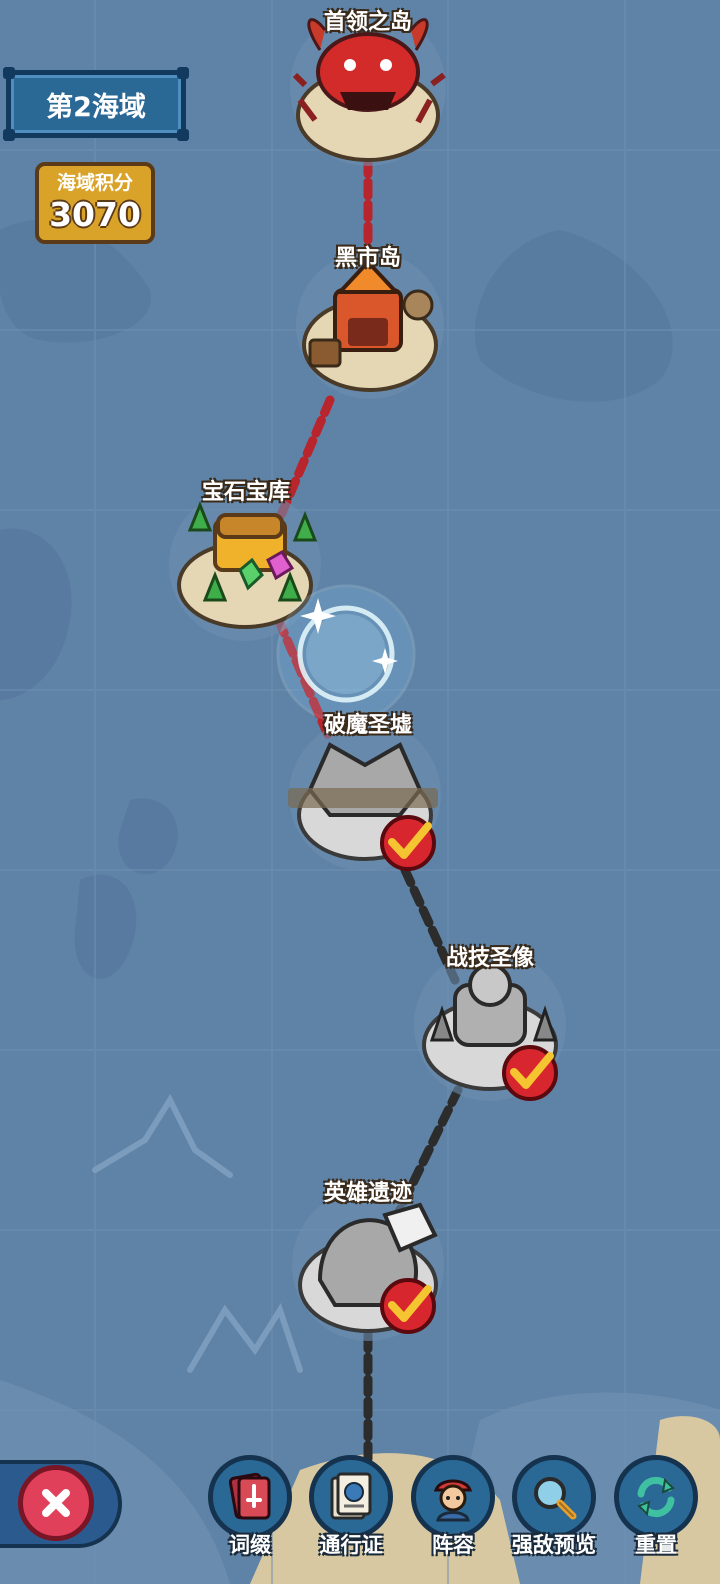 The height and width of the screenshot is (1584, 720). I want to click on affix-button: 词缀, so click(250, 1510).